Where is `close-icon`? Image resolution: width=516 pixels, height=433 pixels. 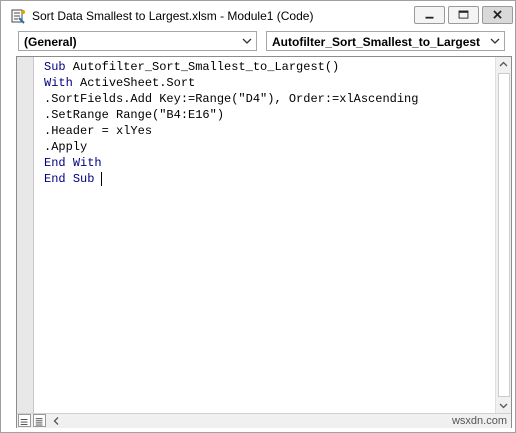
close-icon is located at coordinates (497, 14).